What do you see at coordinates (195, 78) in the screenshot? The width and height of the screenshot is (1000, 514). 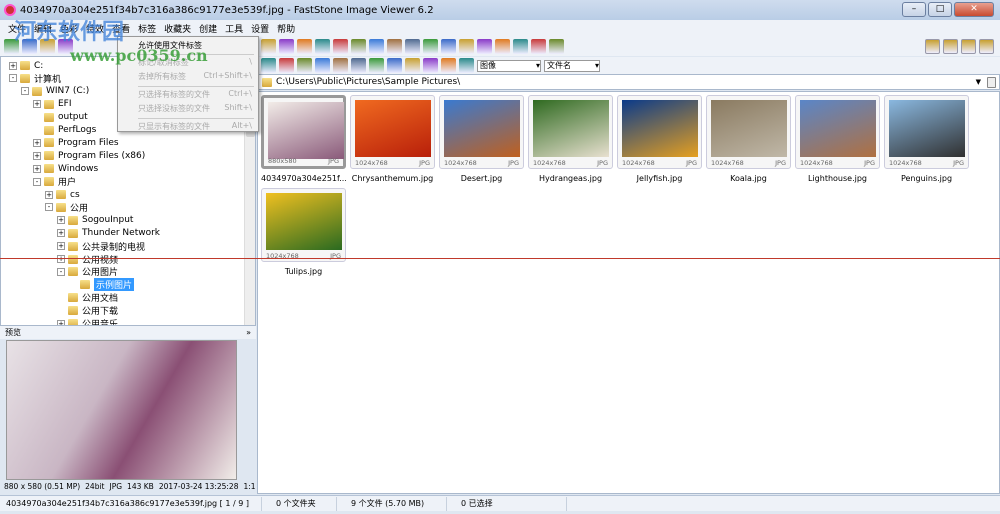 I see `menu-item-tag: 去掉所有标签 Ctrl+Shift+\` at bounding box center [195, 78].